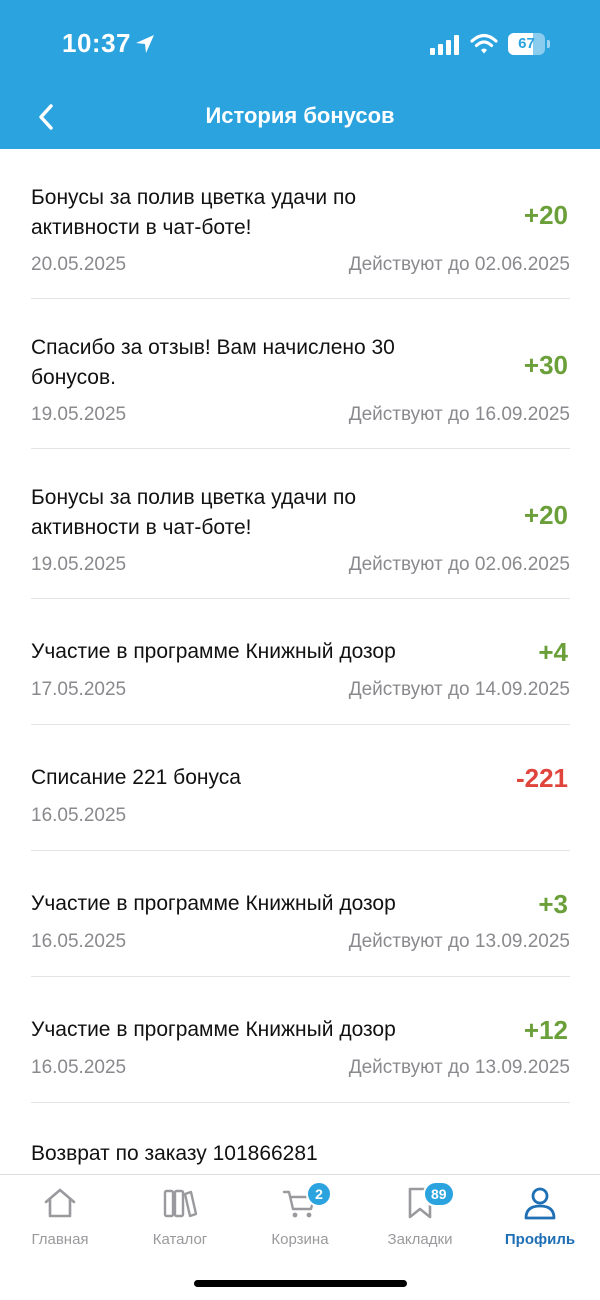  I want to click on entry-date: 20.05.2025, so click(79, 264).